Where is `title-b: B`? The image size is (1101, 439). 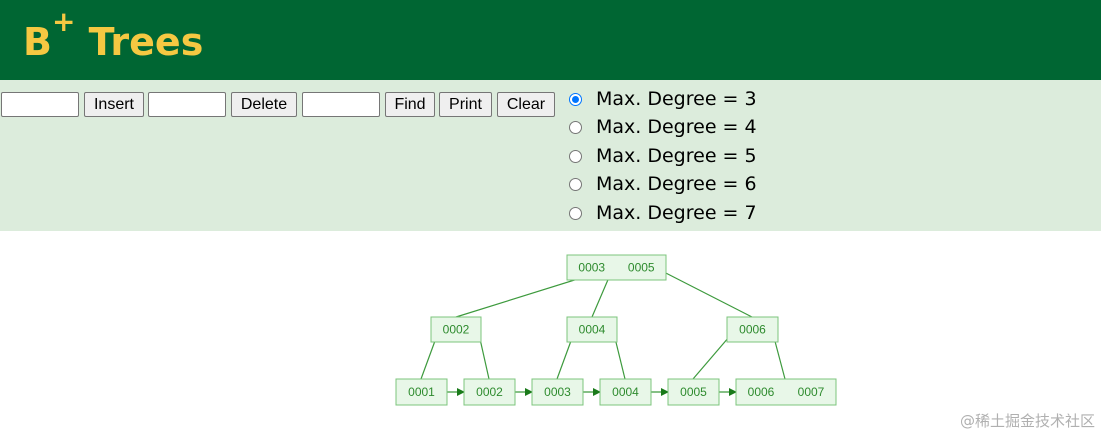
title-b: B is located at coordinates (37, 42).